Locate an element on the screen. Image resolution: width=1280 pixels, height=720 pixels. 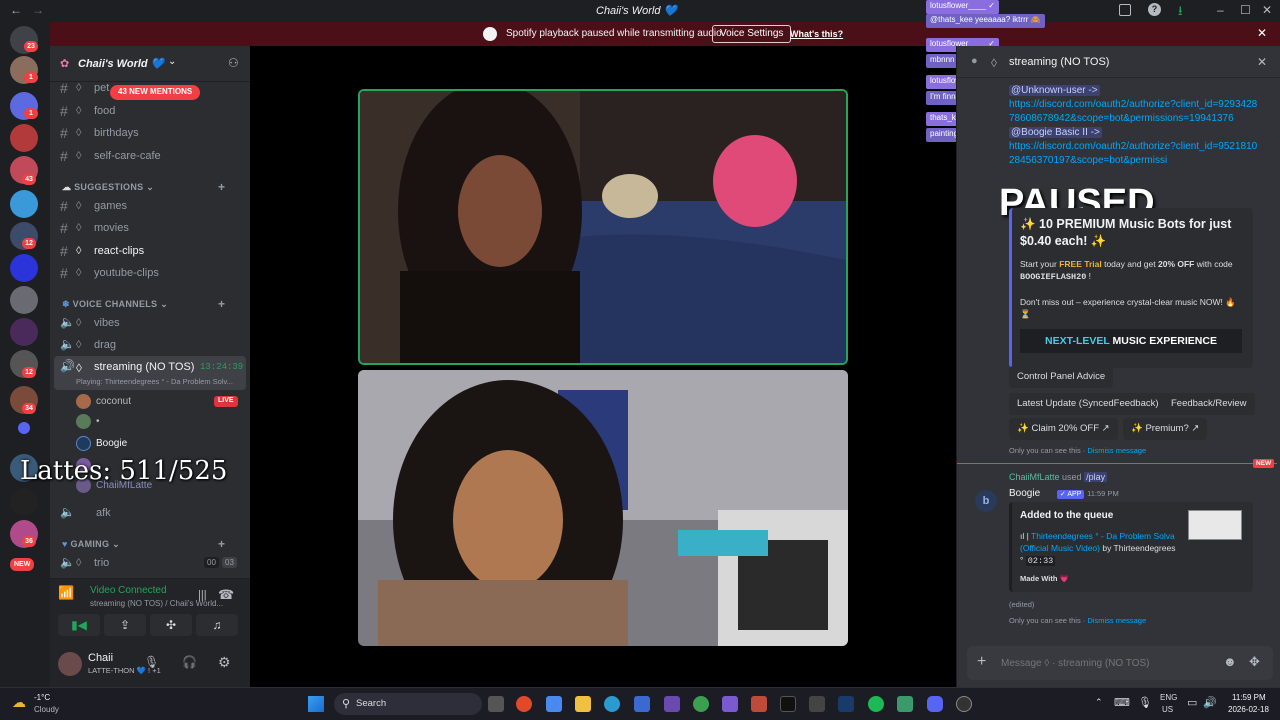
emoji-icon: ☻ is located at coordinates (1230, 661).